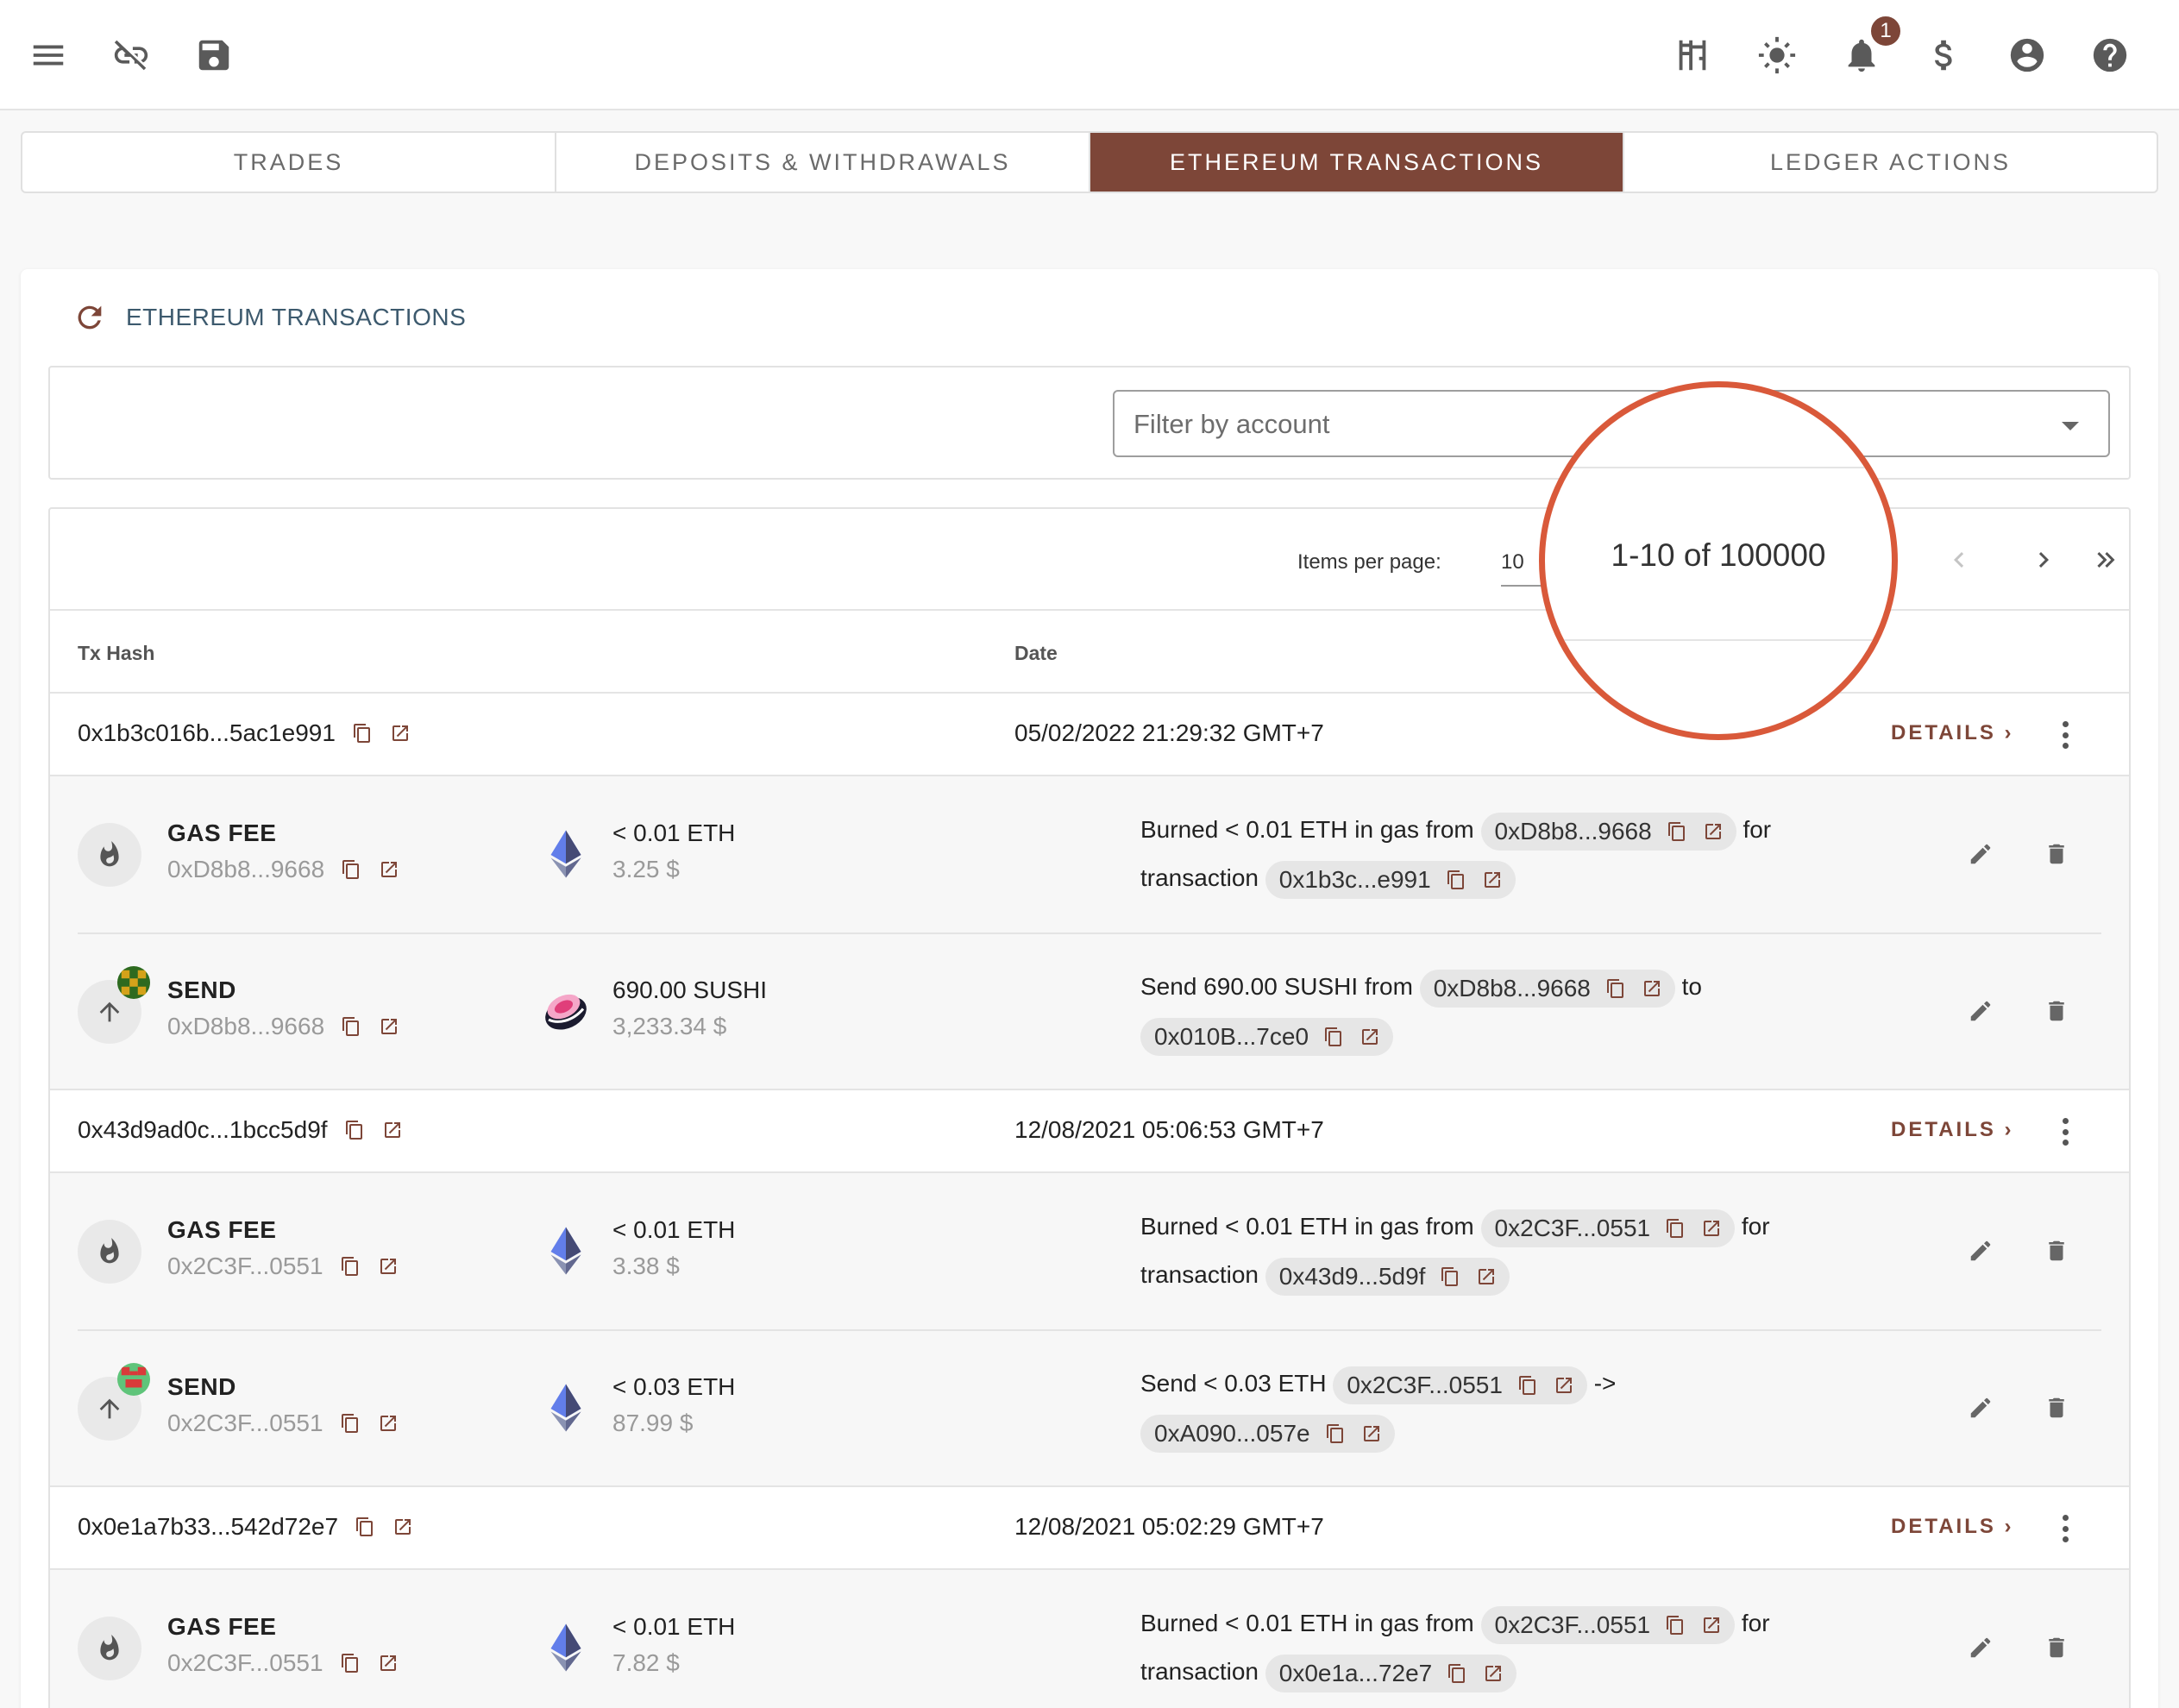  I want to click on desc-text: Burned < 0.01 ETH in gas from, so click(1307, 1623).